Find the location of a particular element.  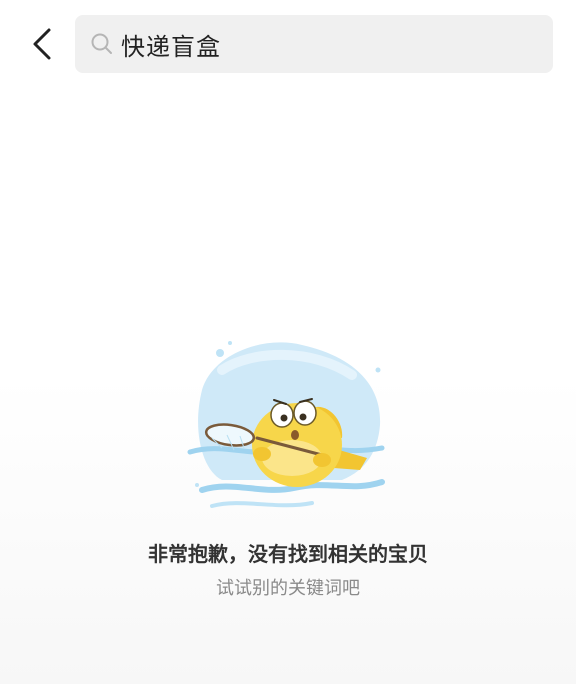

chevron-left-icon is located at coordinates (42, 44).